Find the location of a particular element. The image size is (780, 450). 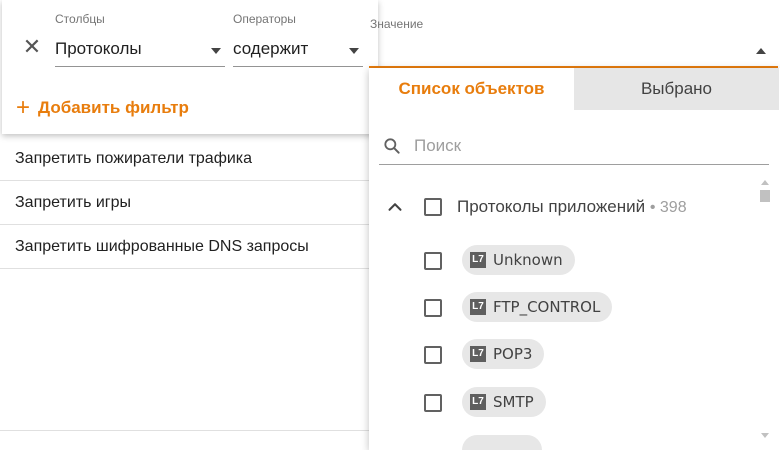

operators-label: Операторы is located at coordinates (264, 19).